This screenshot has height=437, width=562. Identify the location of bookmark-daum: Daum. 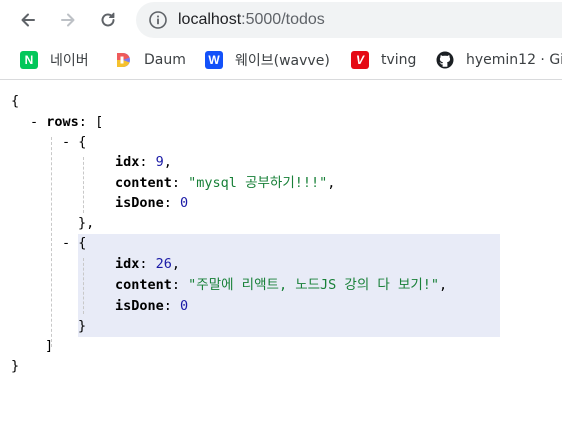
(150, 60).